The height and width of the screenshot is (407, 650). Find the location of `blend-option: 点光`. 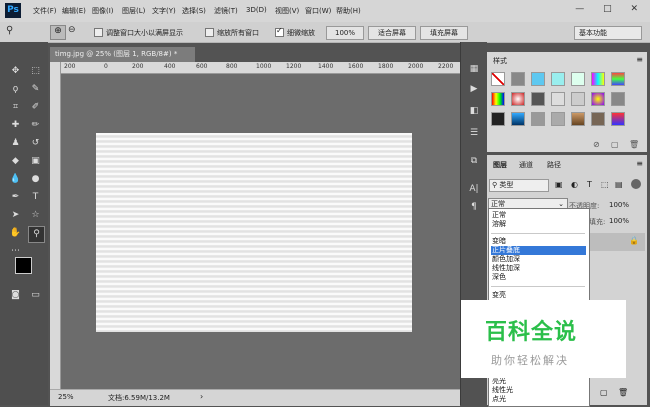

blend-option: 点光 is located at coordinates (538, 399).